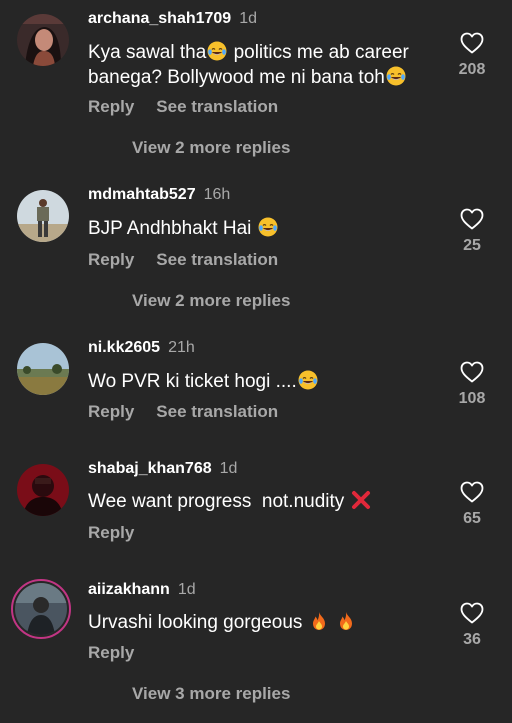 This screenshot has height=723, width=512. I want to click on comment-header: ni.kk2605 21h, so click(141, 348).